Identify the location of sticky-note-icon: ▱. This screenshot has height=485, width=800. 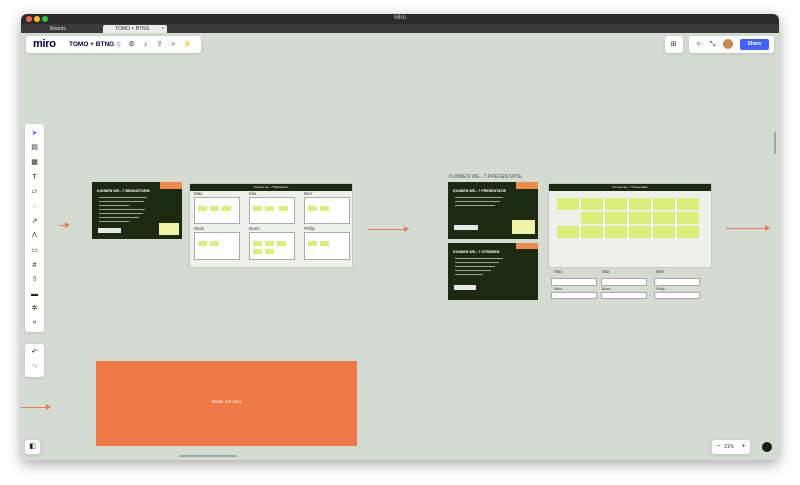
(34, 191).